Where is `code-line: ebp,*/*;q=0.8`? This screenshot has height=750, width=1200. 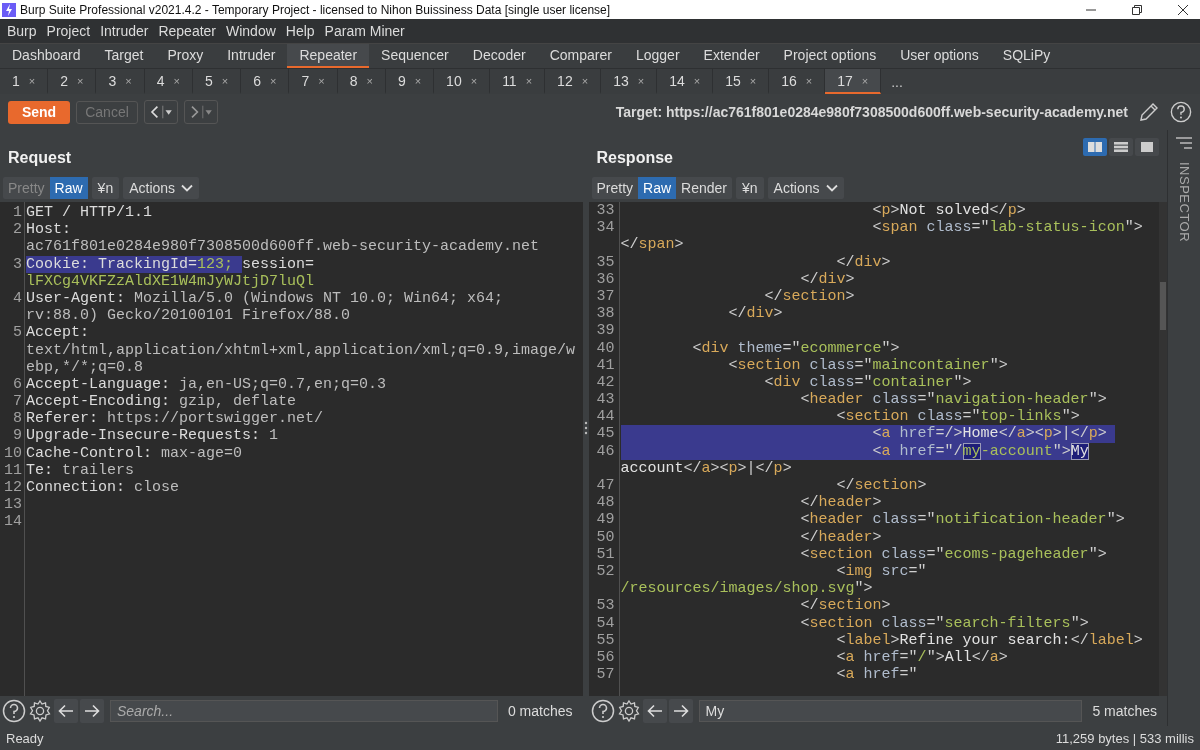 code-line: ebp,*/*;q=0.8 is located at coordinates (85, 367).